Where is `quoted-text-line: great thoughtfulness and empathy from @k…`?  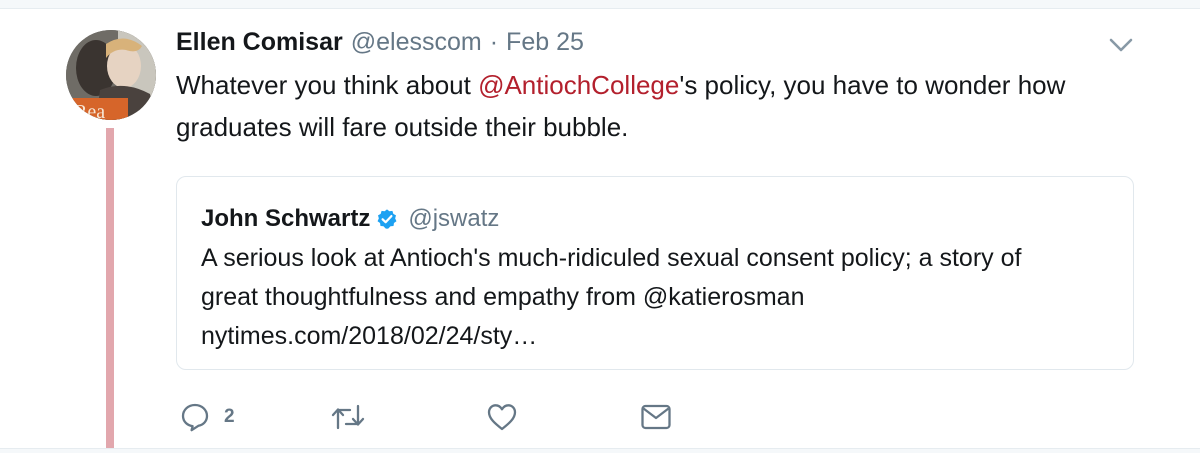 quoted-text-line: great thoughtfulness and empathy from @k… is located at coordinates (503, 297).